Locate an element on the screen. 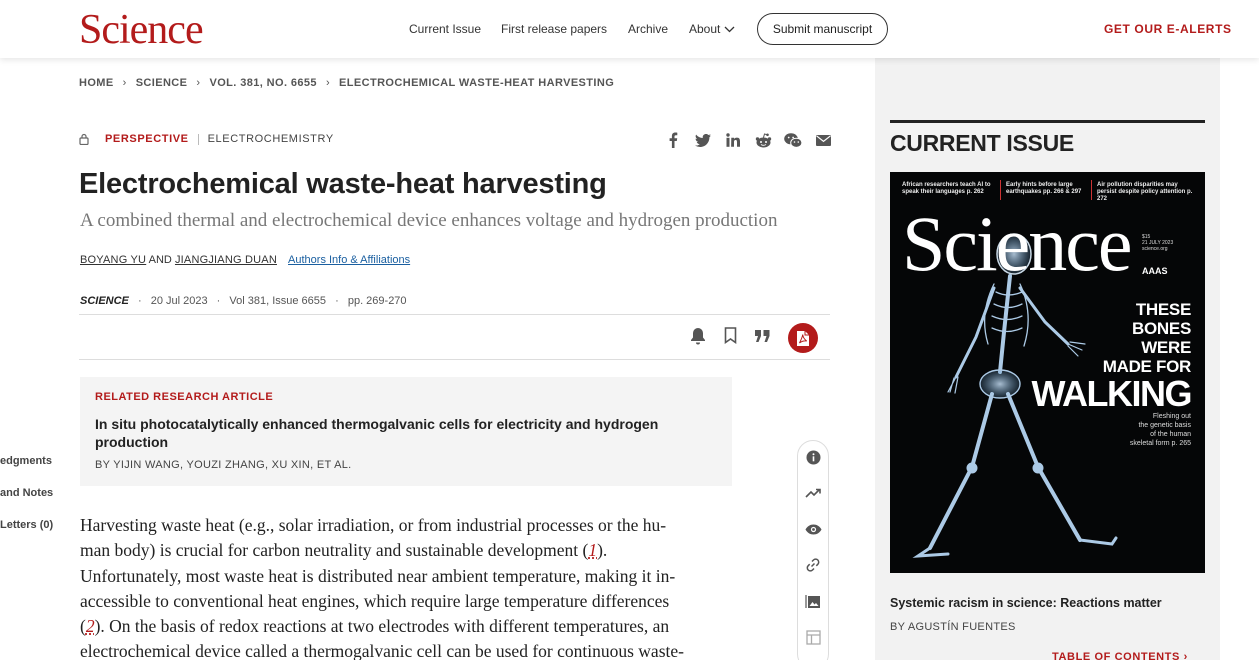 The image size is (1259, 660). nav-about-label: About is located at coordinates (704, 29).